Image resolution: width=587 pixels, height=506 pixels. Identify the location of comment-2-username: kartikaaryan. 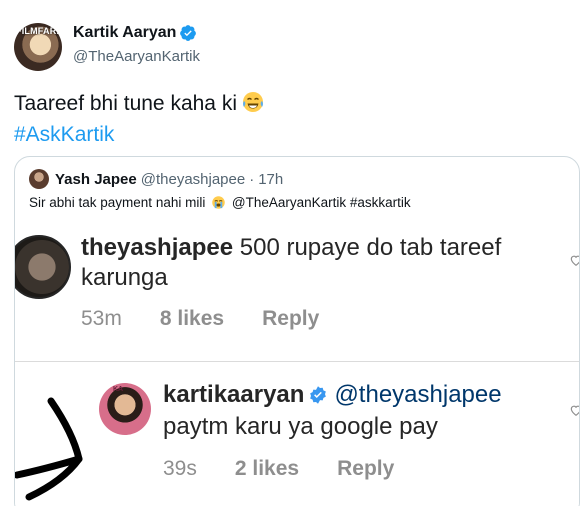
(234, 394).